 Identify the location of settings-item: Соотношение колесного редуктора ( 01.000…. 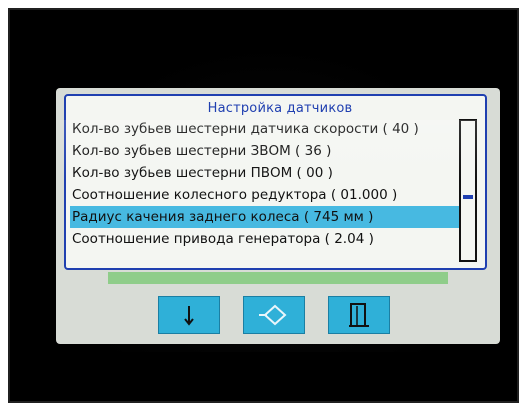
(265, 195).